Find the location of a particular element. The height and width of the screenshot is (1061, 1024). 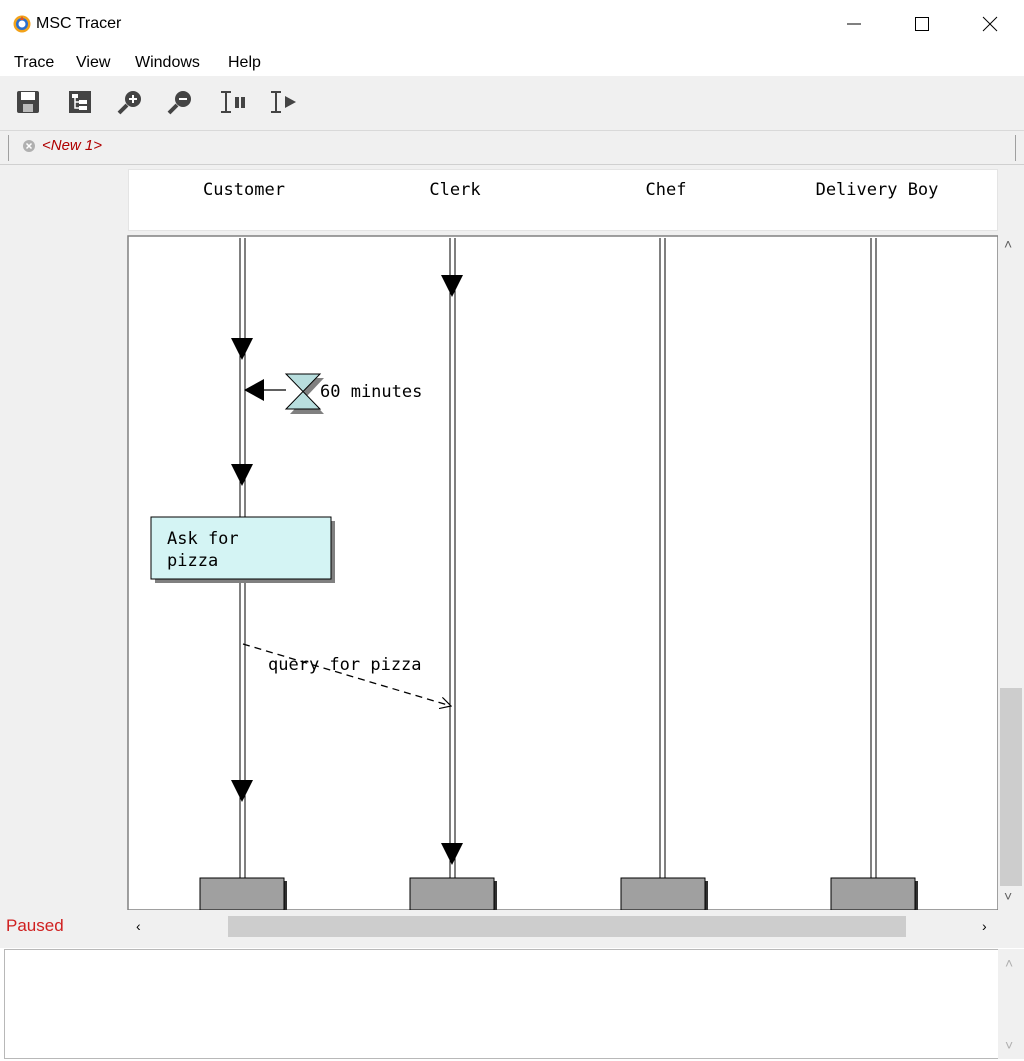

pause-trace-button is located at coordinates (232, 102).